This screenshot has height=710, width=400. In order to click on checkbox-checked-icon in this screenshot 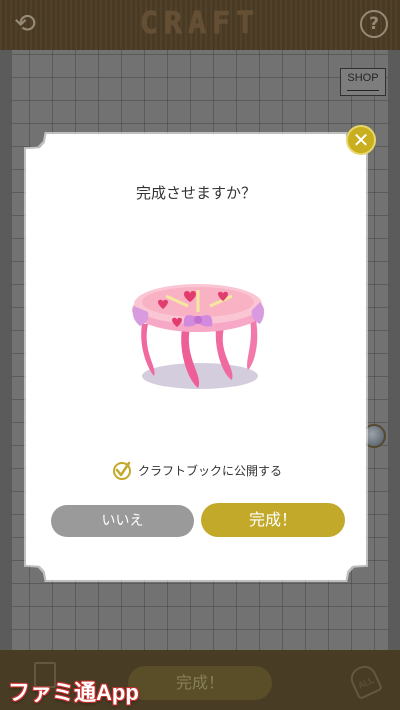, I will do `click(122, 470)`.